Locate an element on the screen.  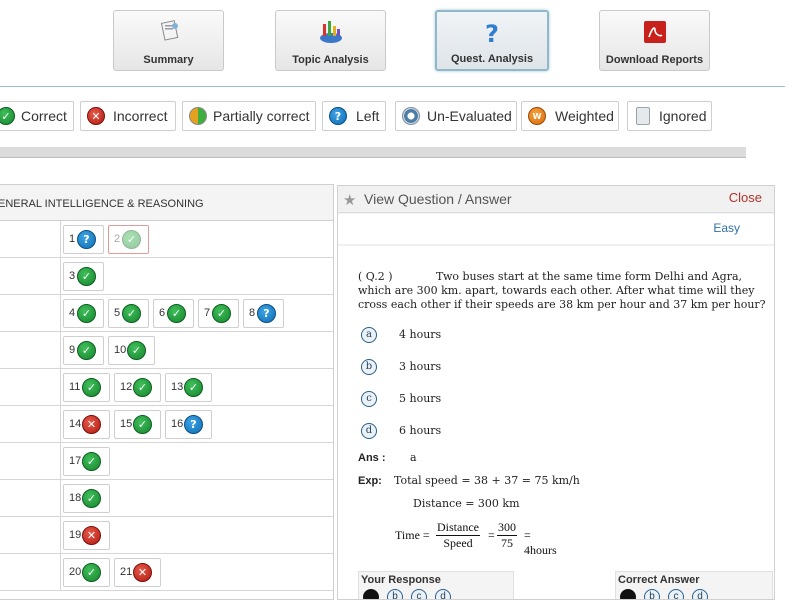
question-9-button: 9 ✓ is located at coordinates (83, 350).